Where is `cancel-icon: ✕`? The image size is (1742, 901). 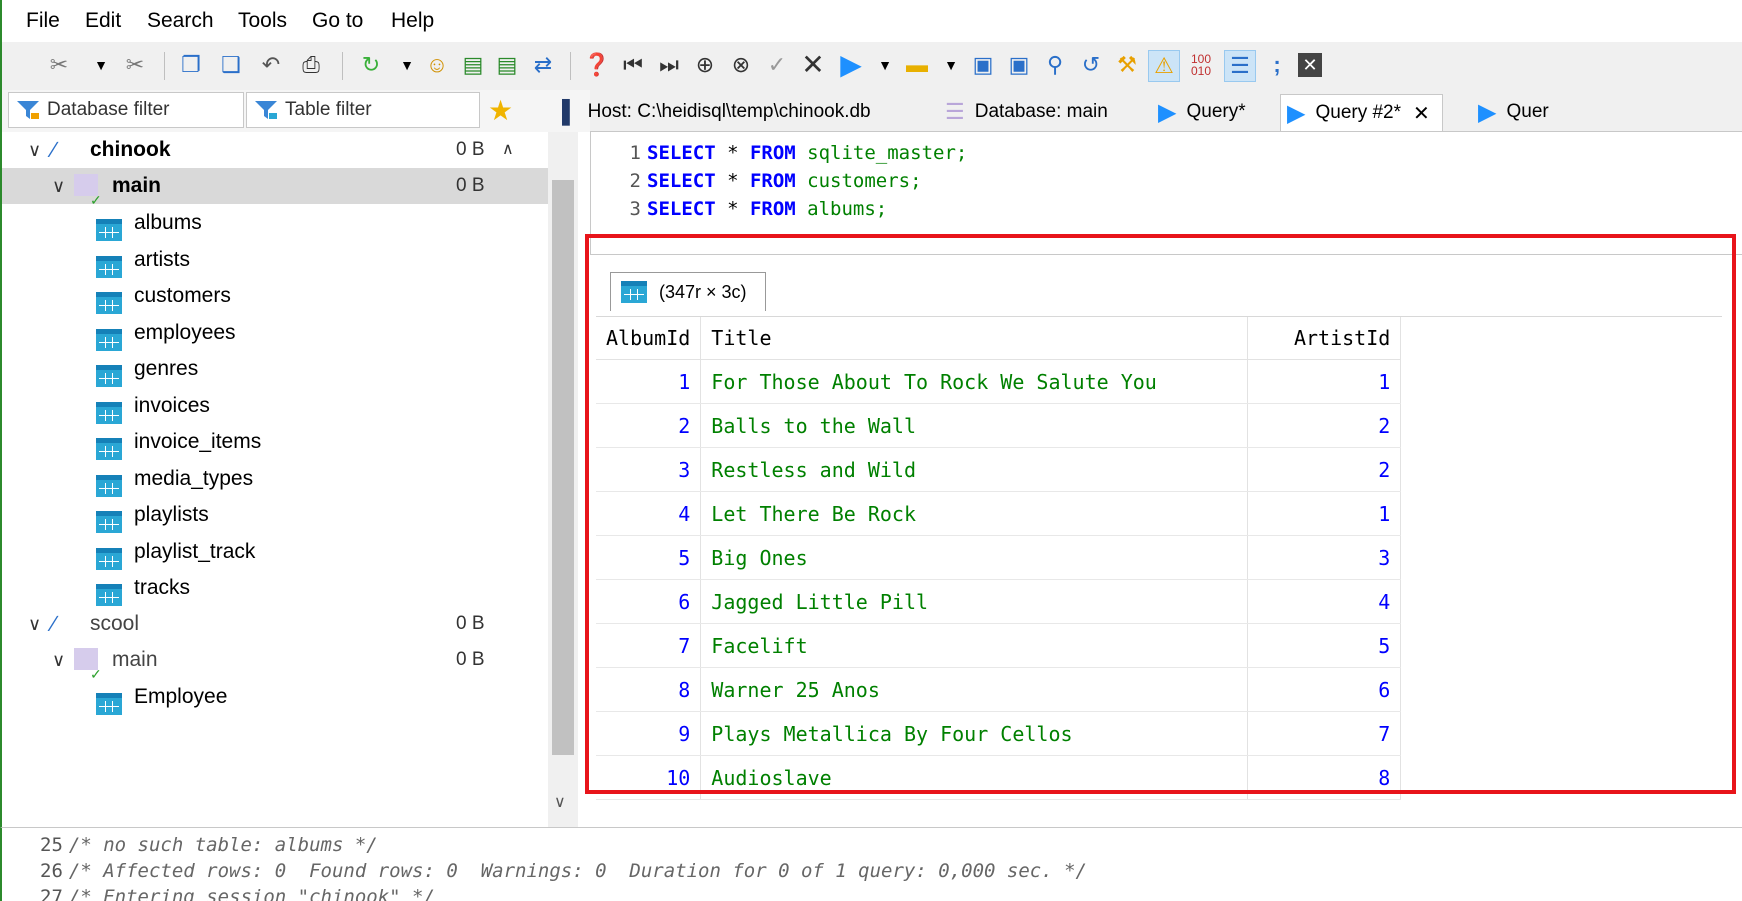 cancel-icon: ✕ is located at coordinates (813, 65).